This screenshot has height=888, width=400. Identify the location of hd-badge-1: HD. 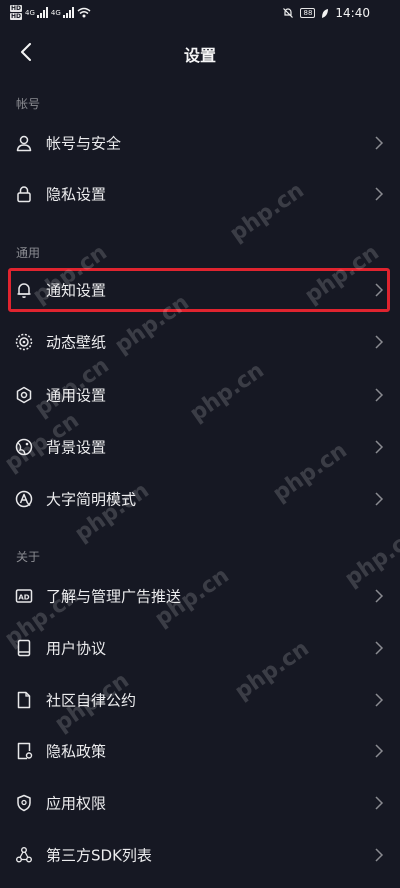
(16, 8).